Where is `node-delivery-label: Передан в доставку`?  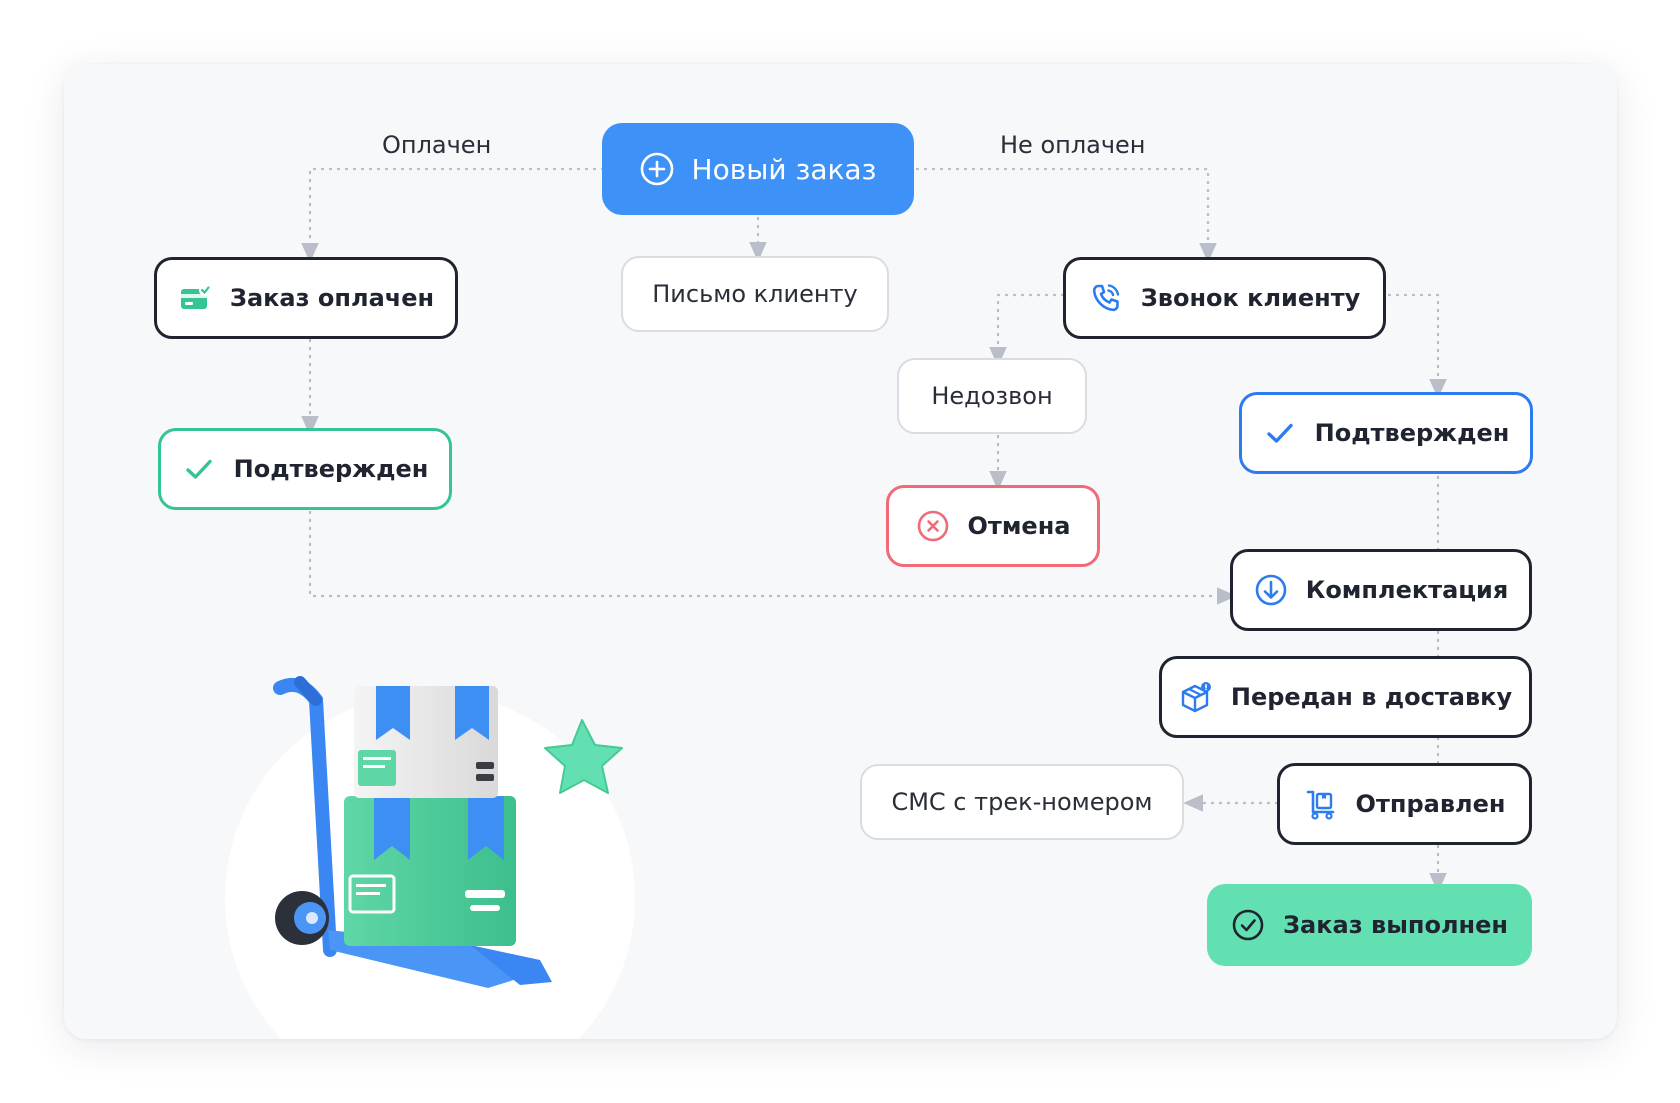 node-delivery-label: Передан в доставку is located at coordinates (1371, 697).